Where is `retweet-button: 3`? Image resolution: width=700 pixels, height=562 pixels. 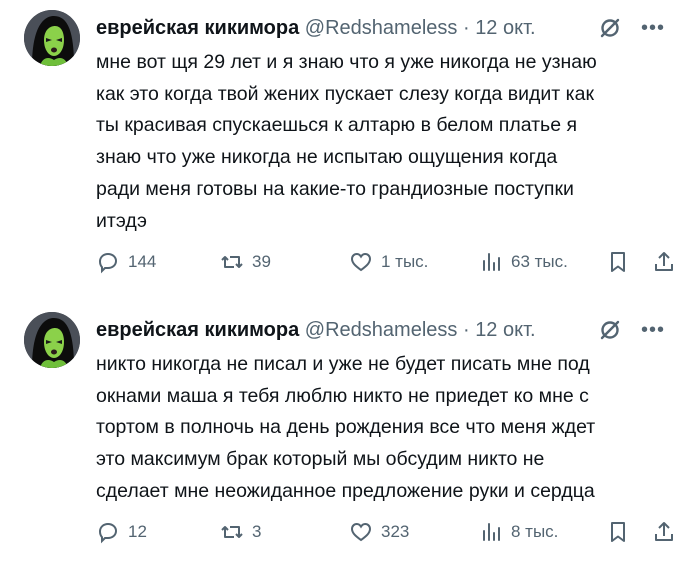
retweet-button: 3 is located at coordinates (240, 532).